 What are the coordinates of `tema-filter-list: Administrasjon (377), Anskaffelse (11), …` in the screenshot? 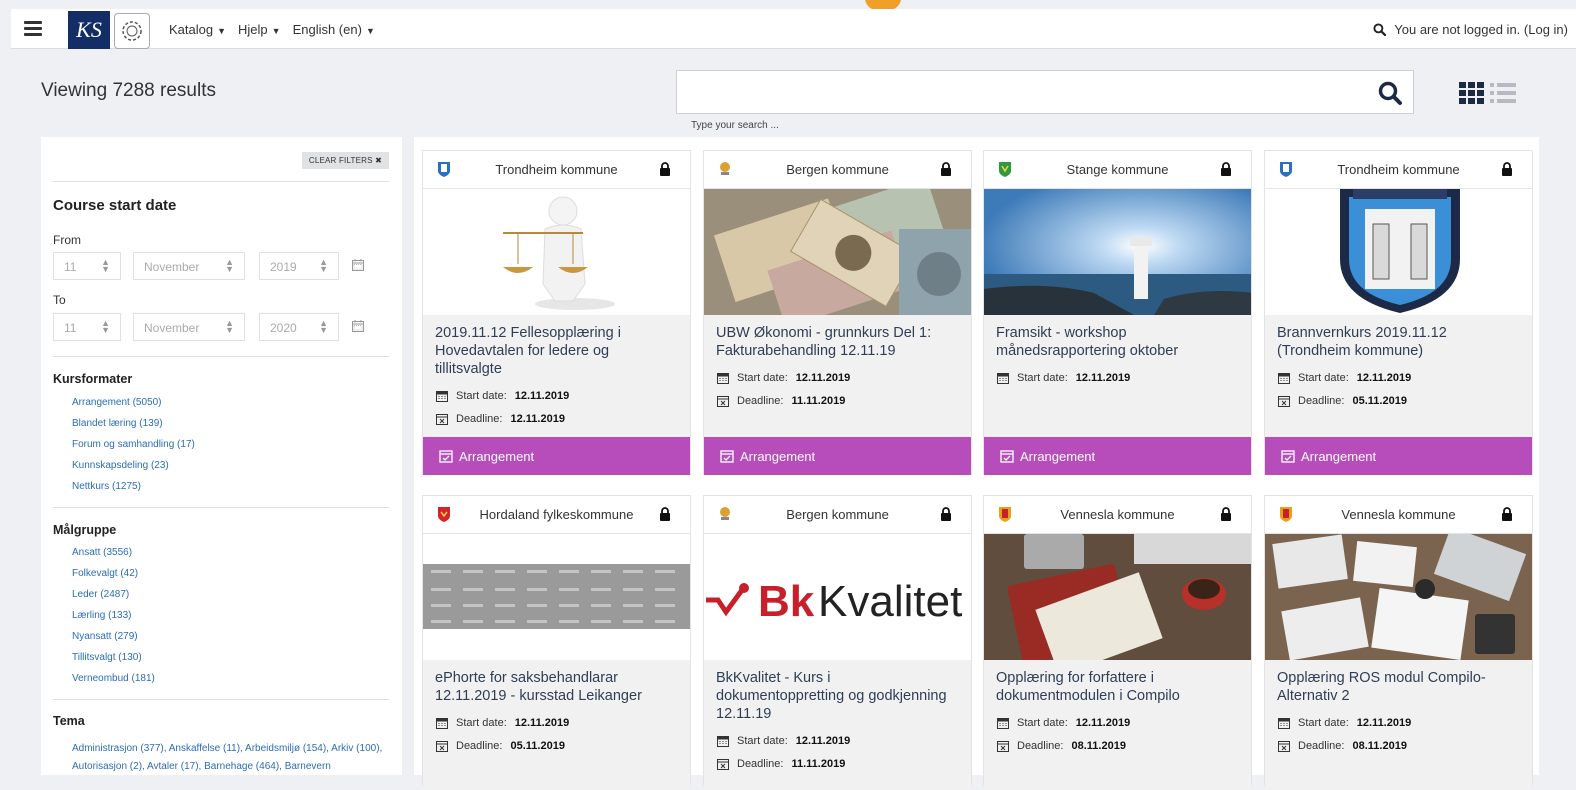 It's located at (229, 758).